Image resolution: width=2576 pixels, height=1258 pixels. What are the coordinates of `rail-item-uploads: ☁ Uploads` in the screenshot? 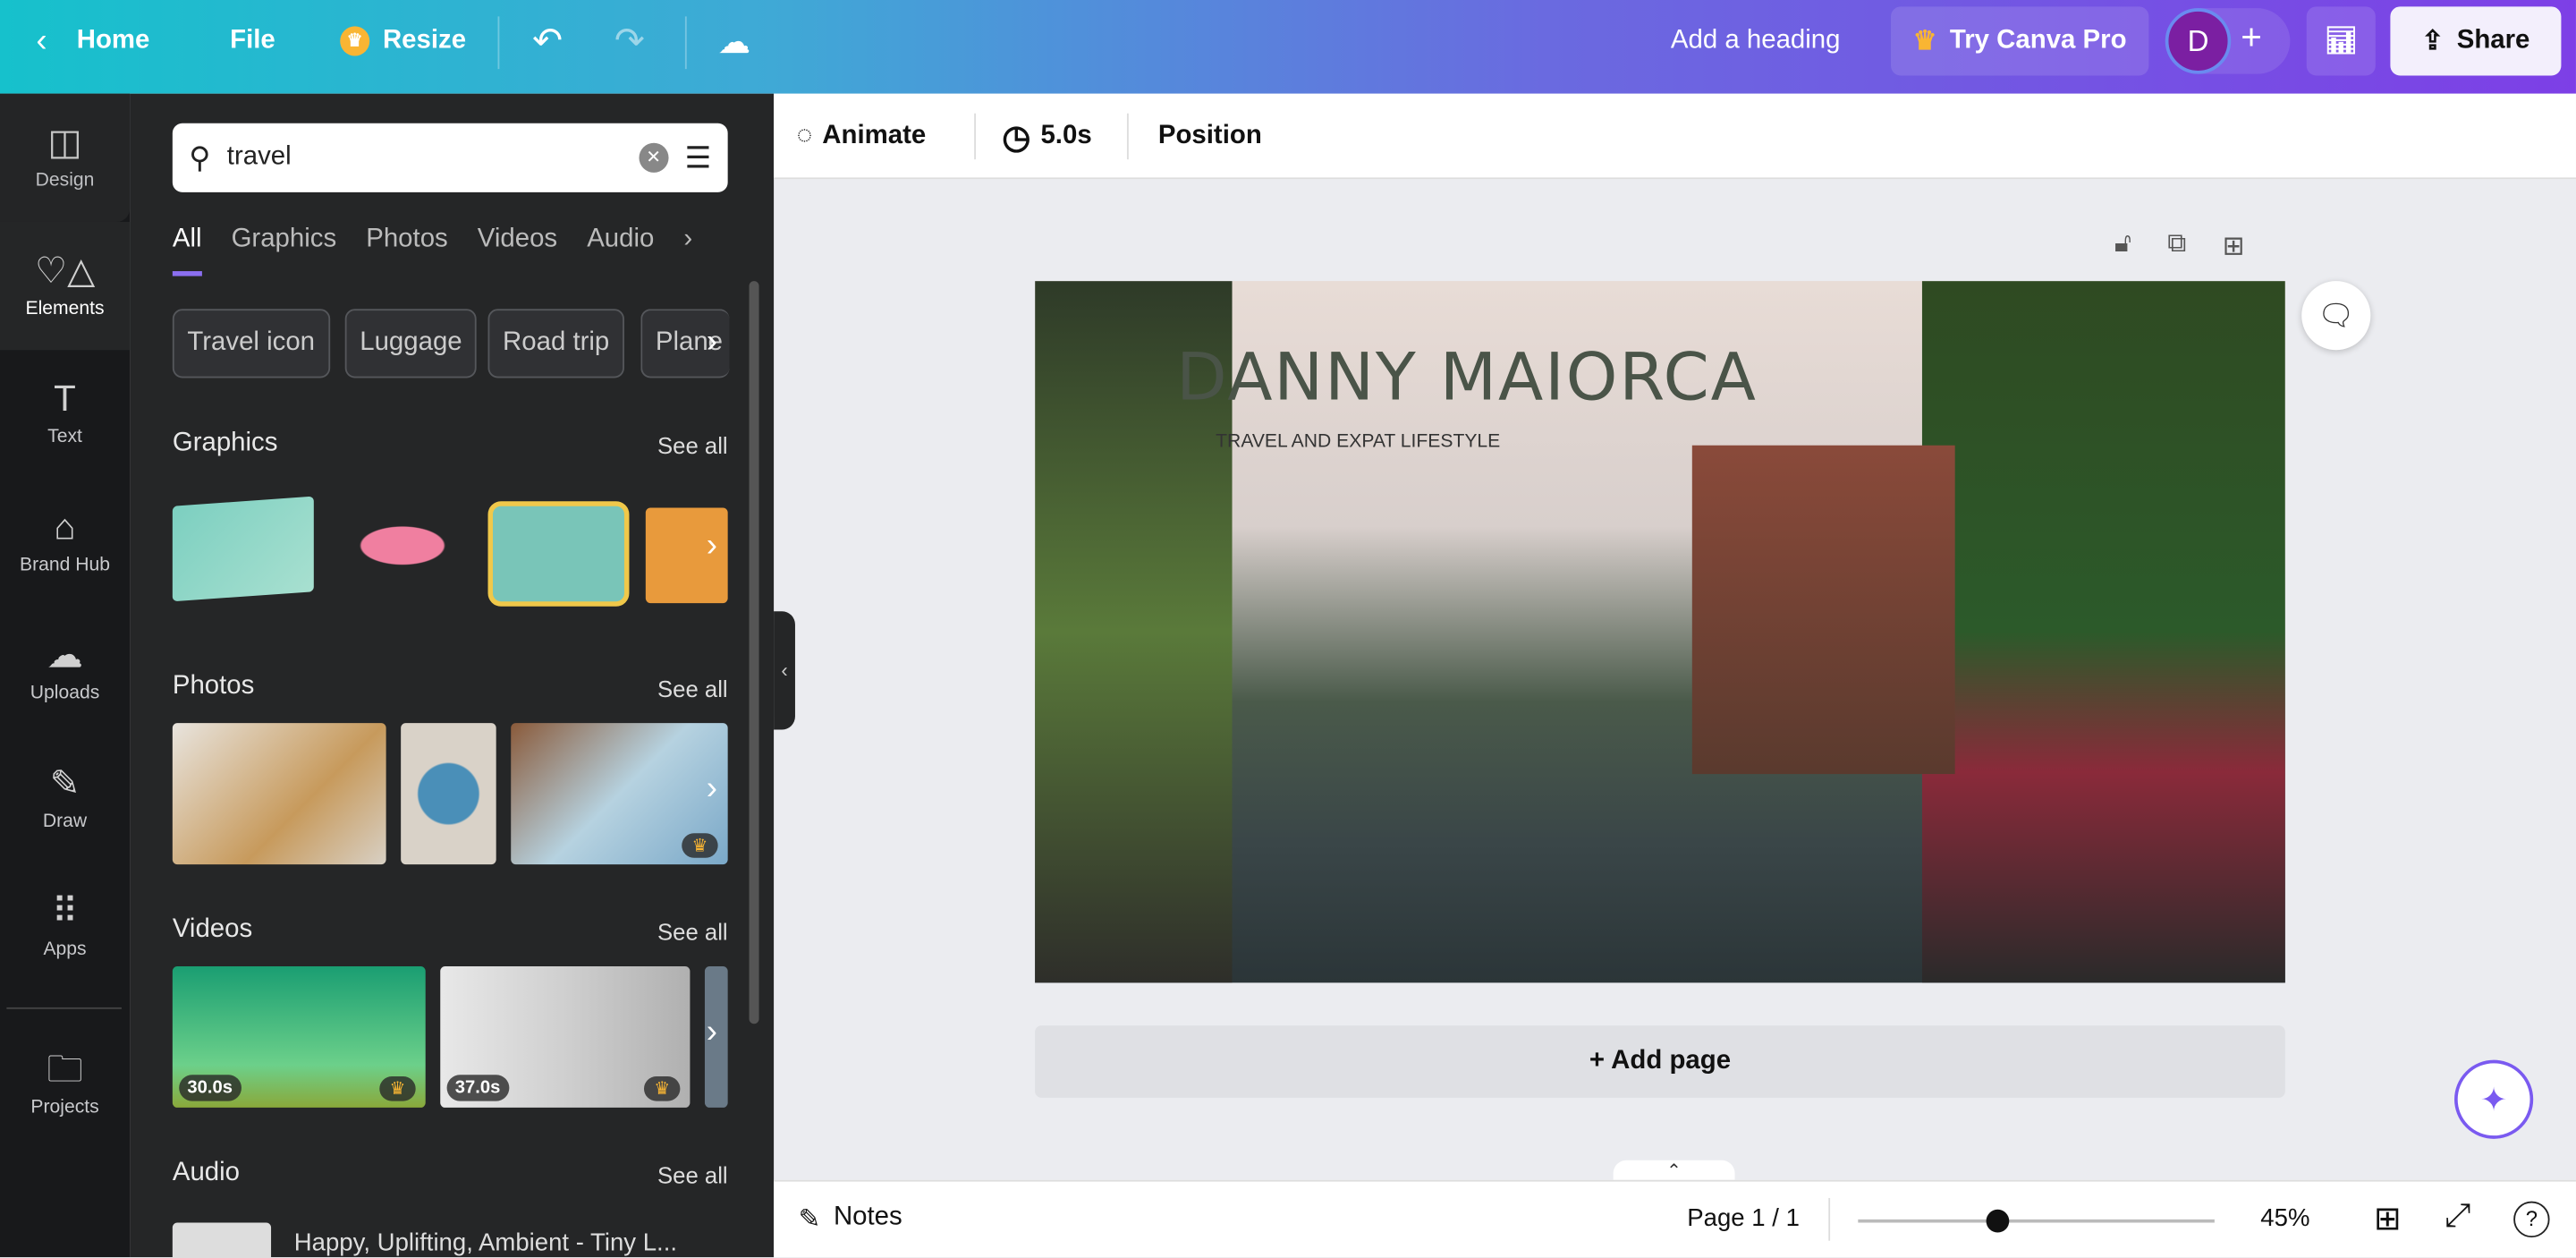 It's located at (65, 671).